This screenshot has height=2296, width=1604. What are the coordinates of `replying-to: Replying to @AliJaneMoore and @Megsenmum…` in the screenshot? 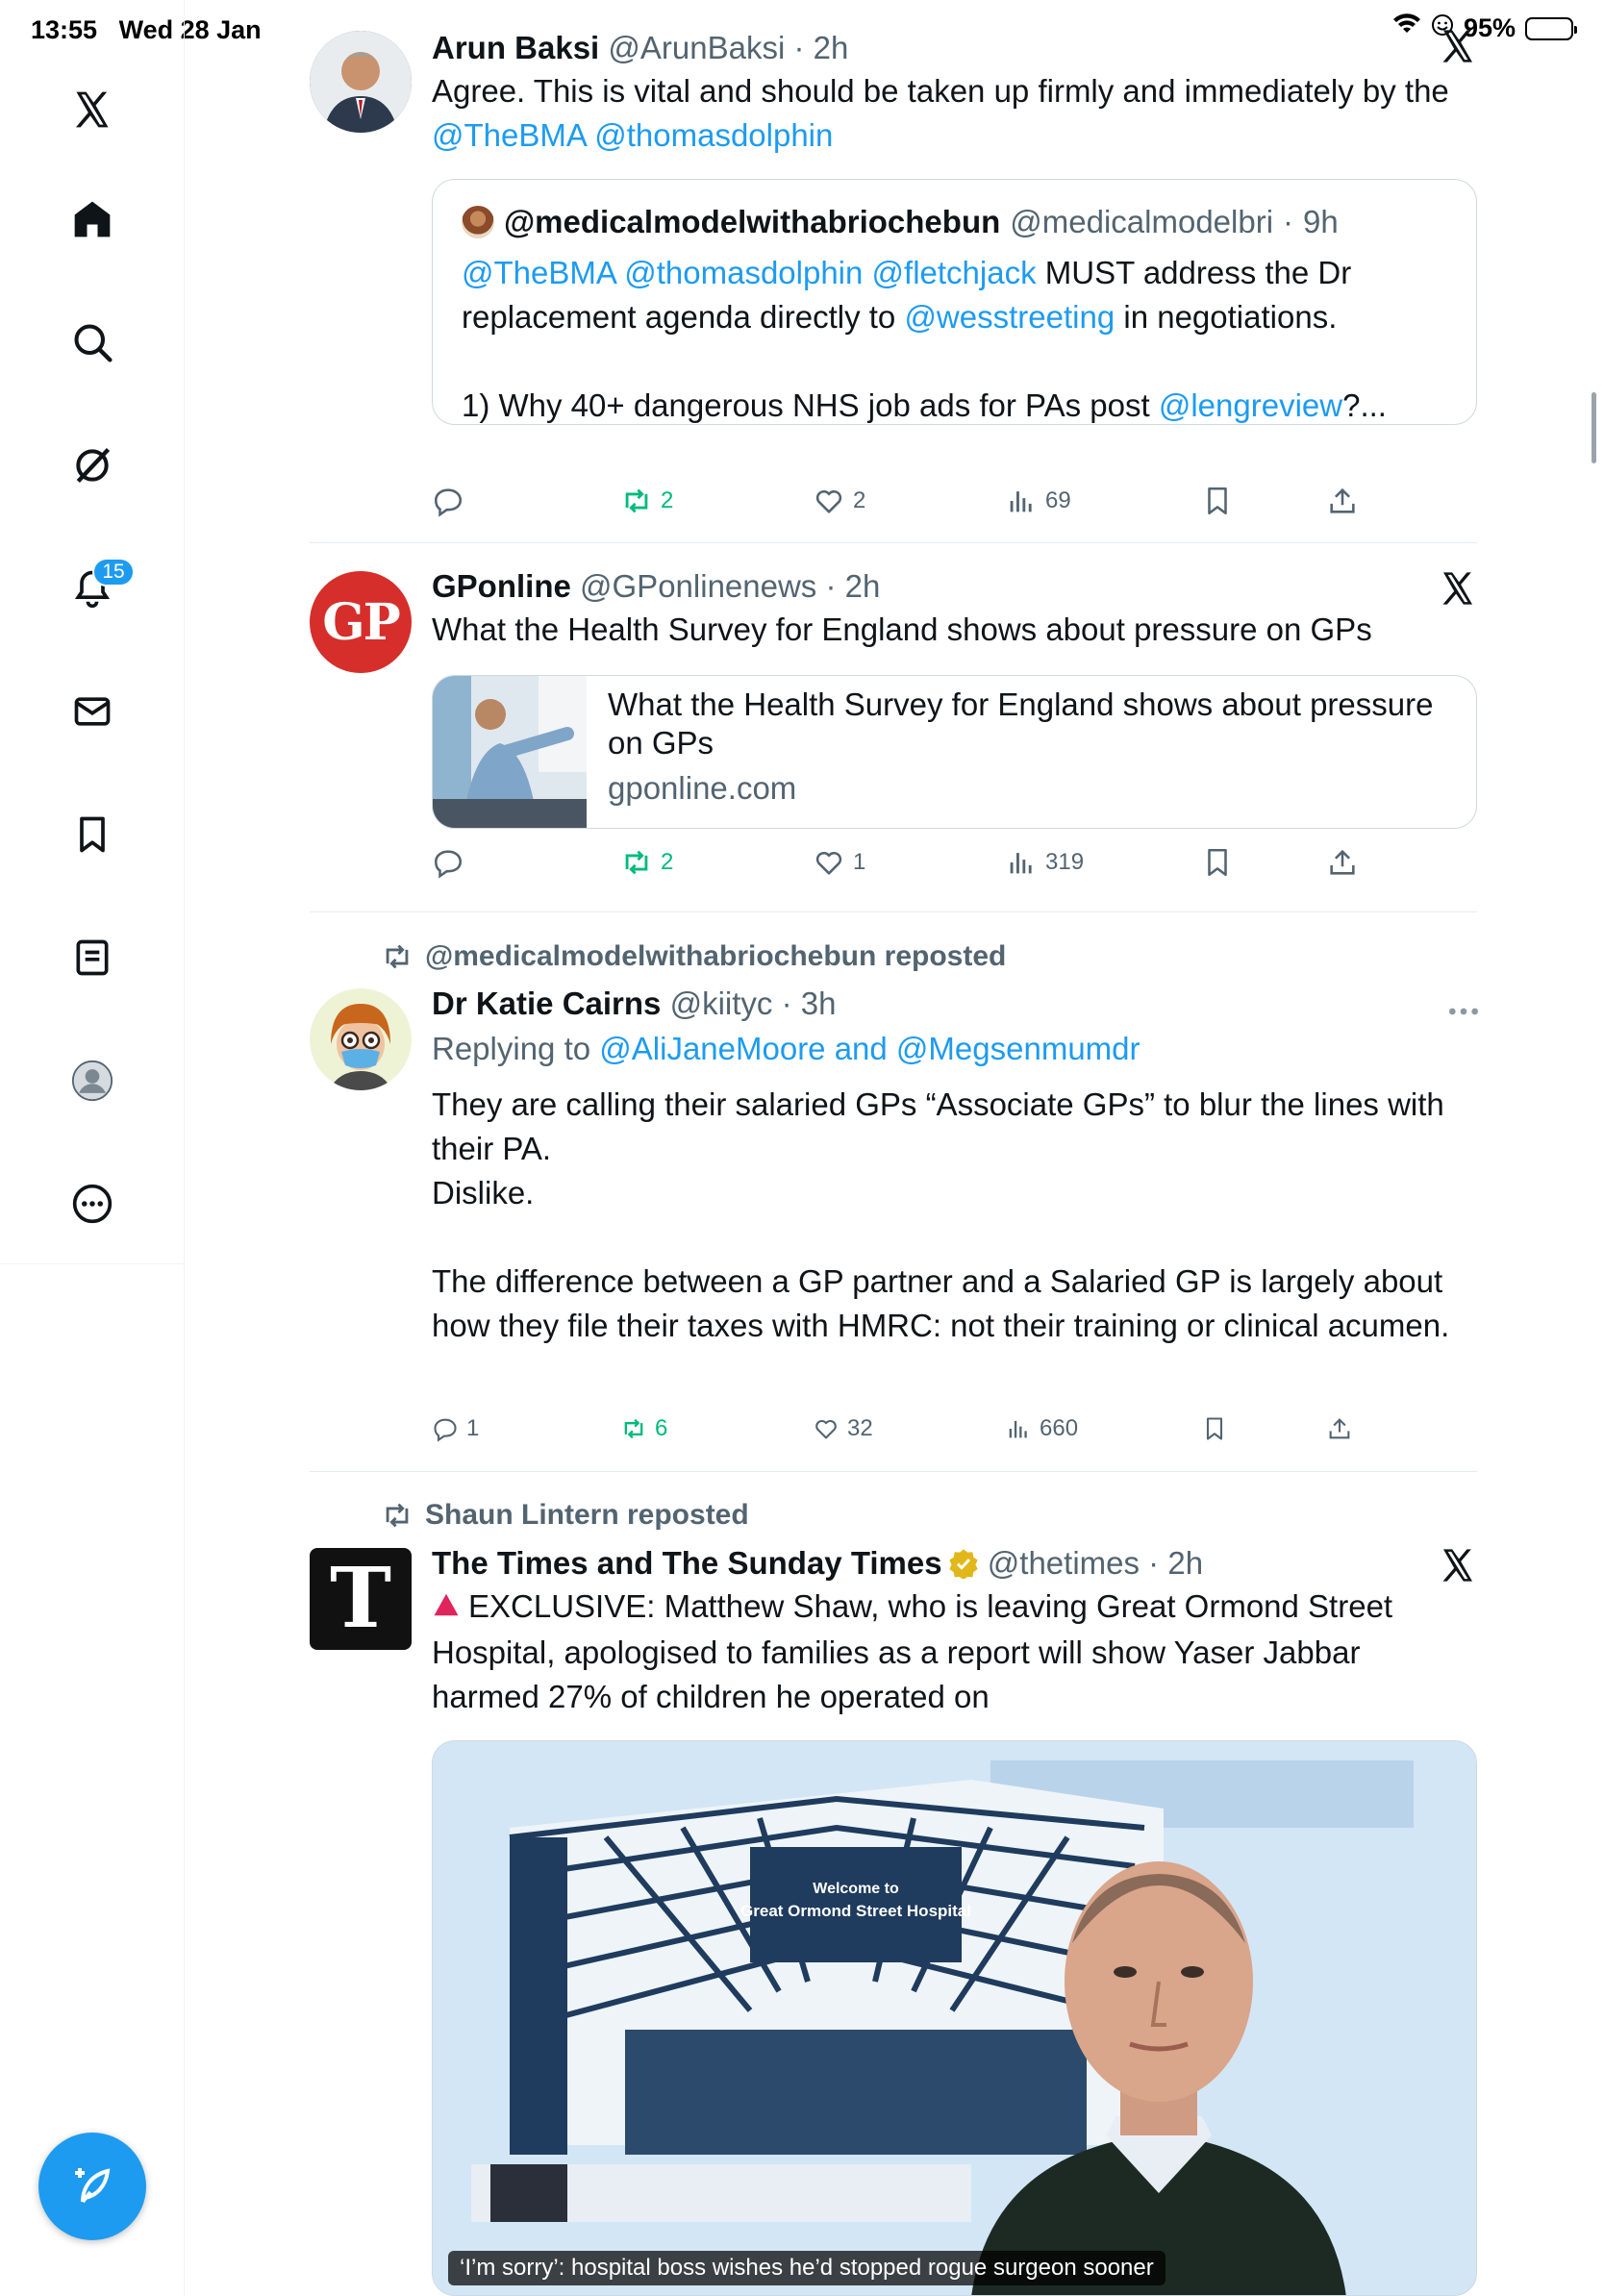 It's located at (954, 1049).